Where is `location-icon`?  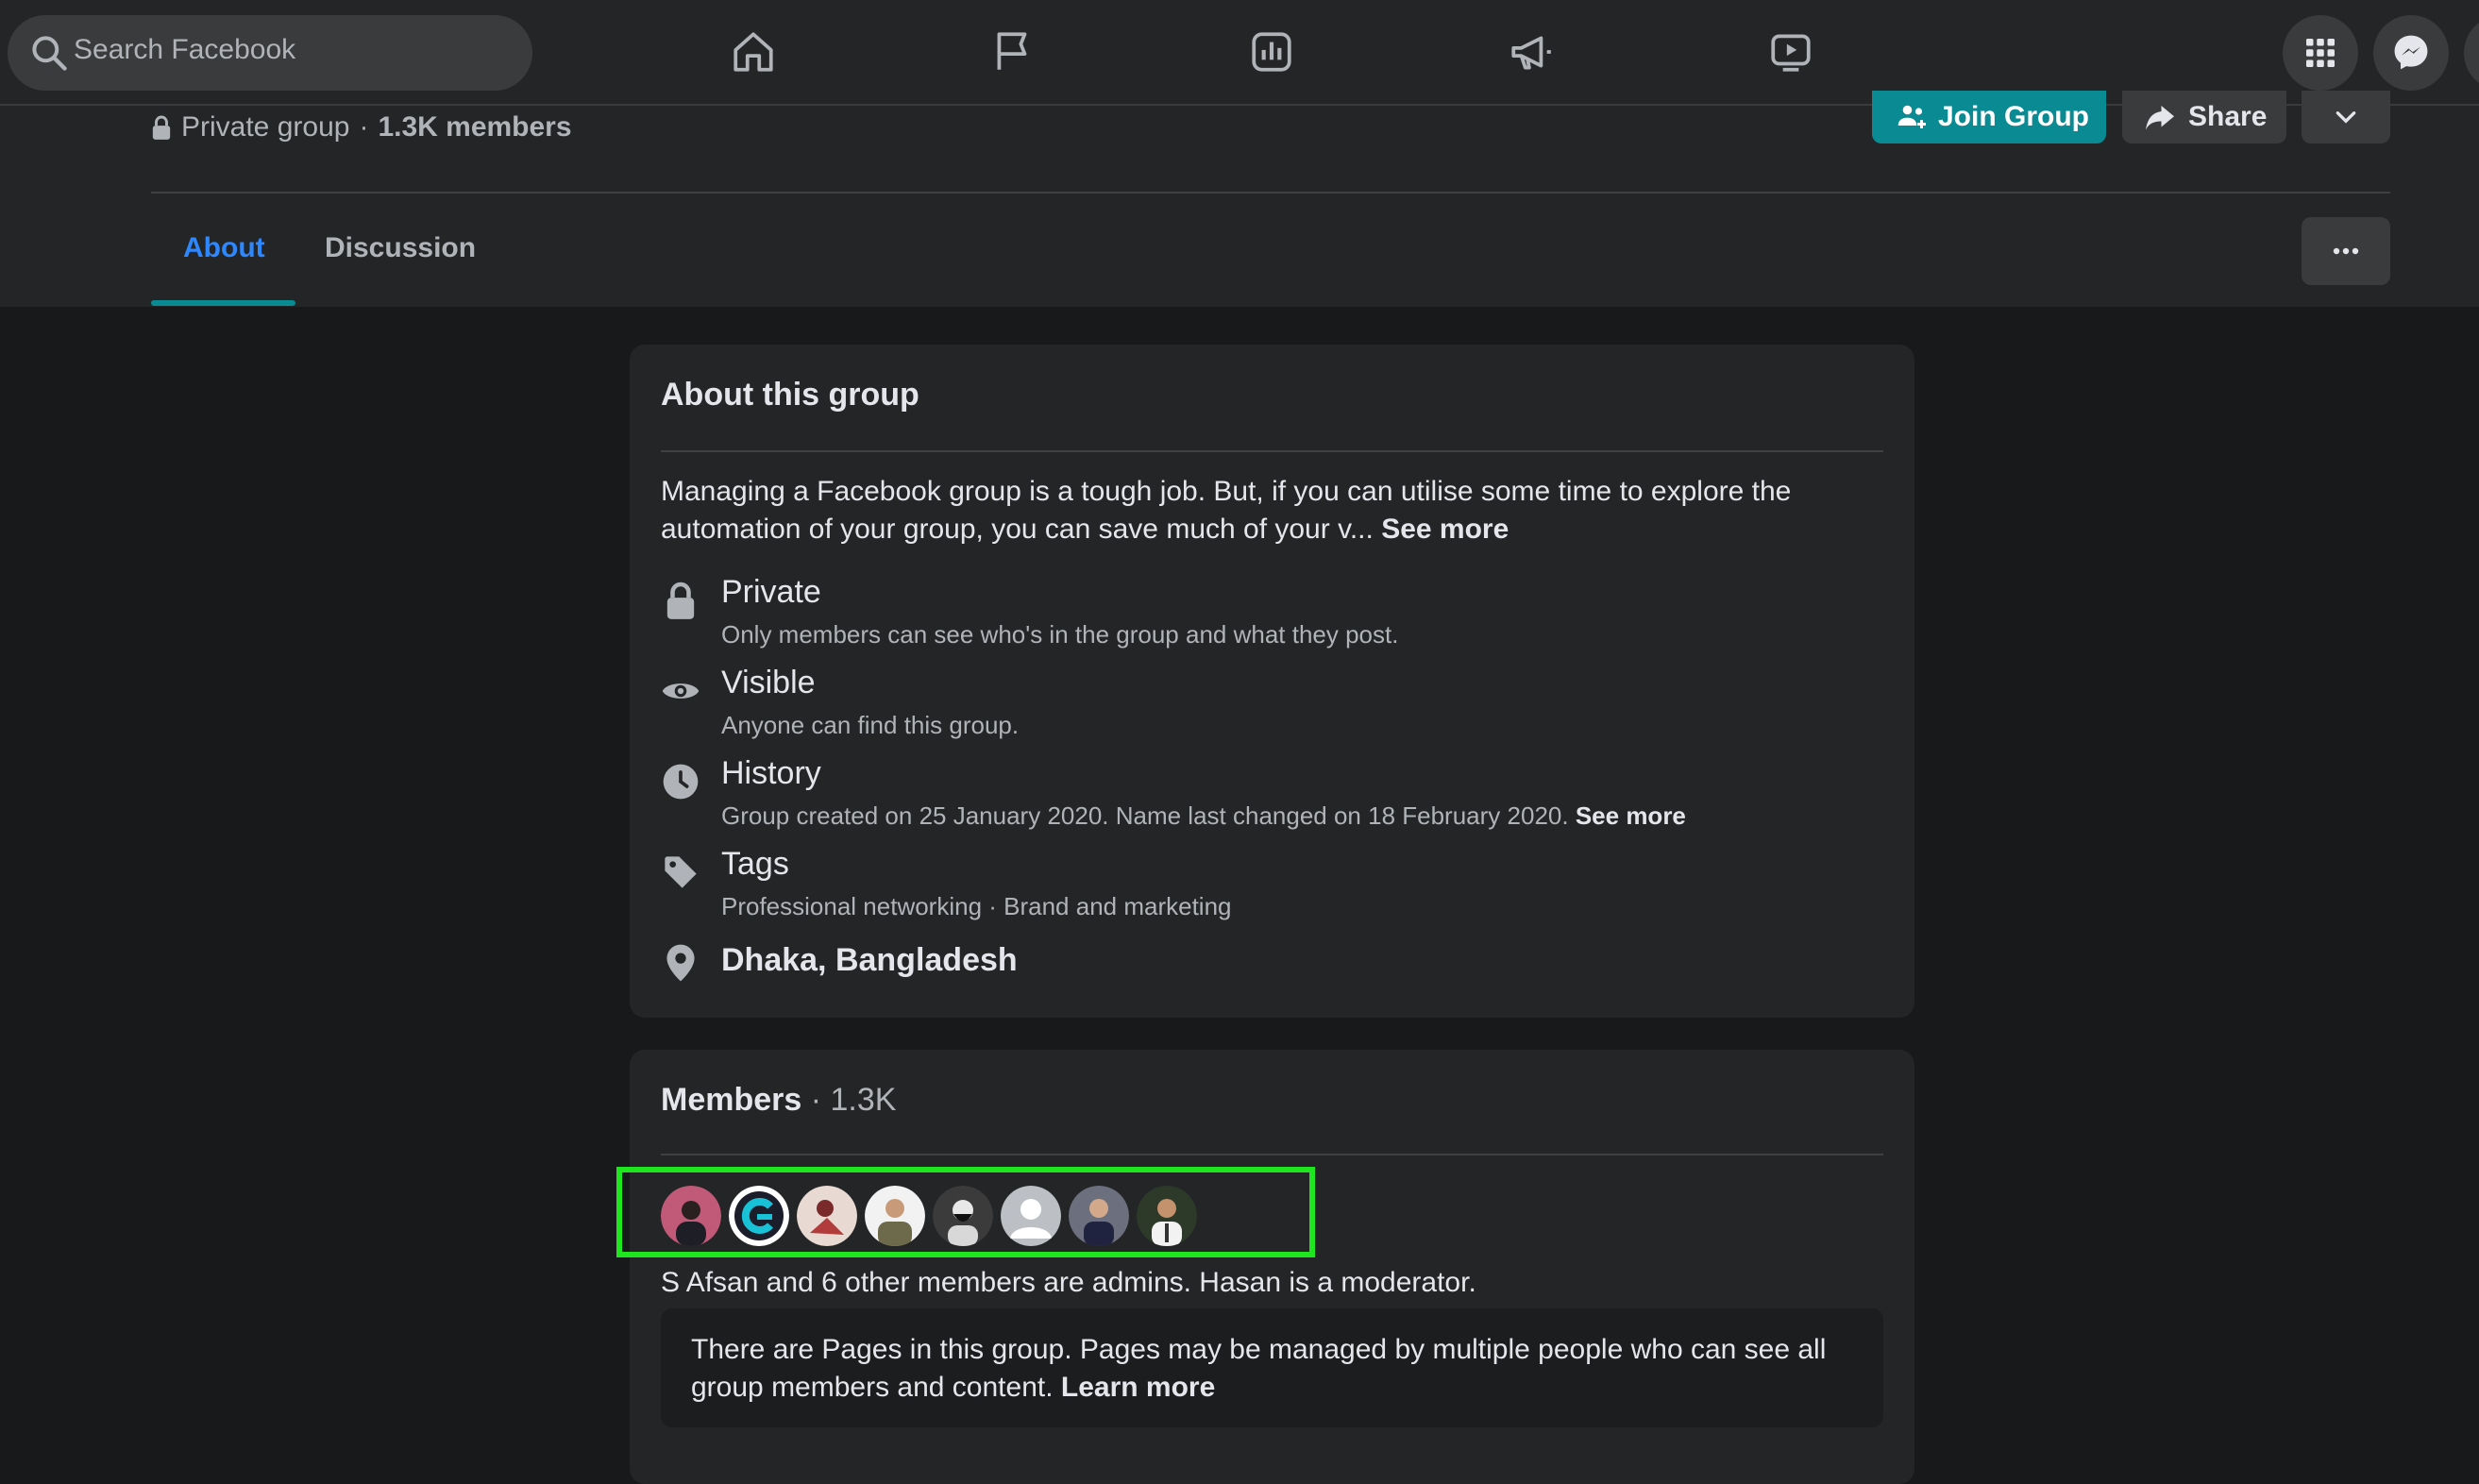
location-icon is located at coordinates (681, 963).